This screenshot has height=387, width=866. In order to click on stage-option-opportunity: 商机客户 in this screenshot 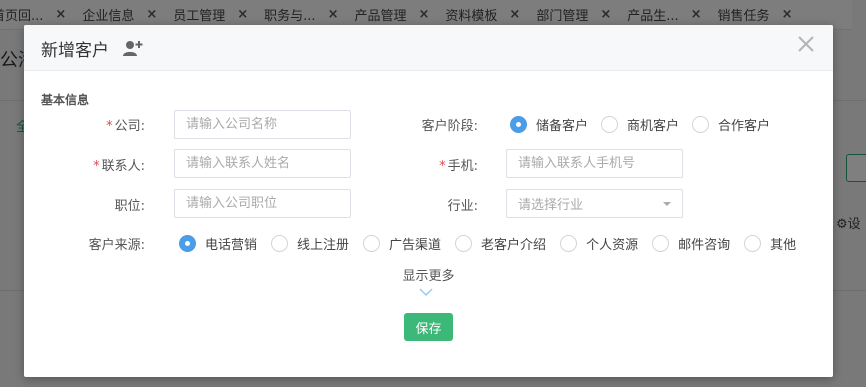, I will do `click(640, 124)`.